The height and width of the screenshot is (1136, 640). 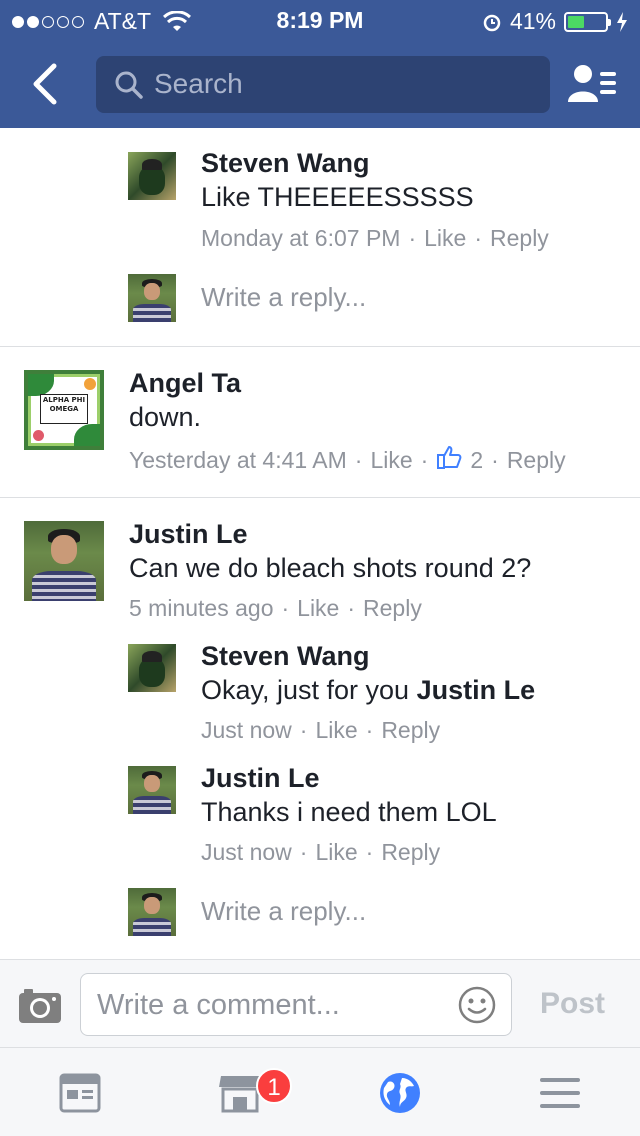 What do you see at coordinates (572, 1004) in the screenshot?
I see `post-button: Post` at bounding box center [572, 1004].